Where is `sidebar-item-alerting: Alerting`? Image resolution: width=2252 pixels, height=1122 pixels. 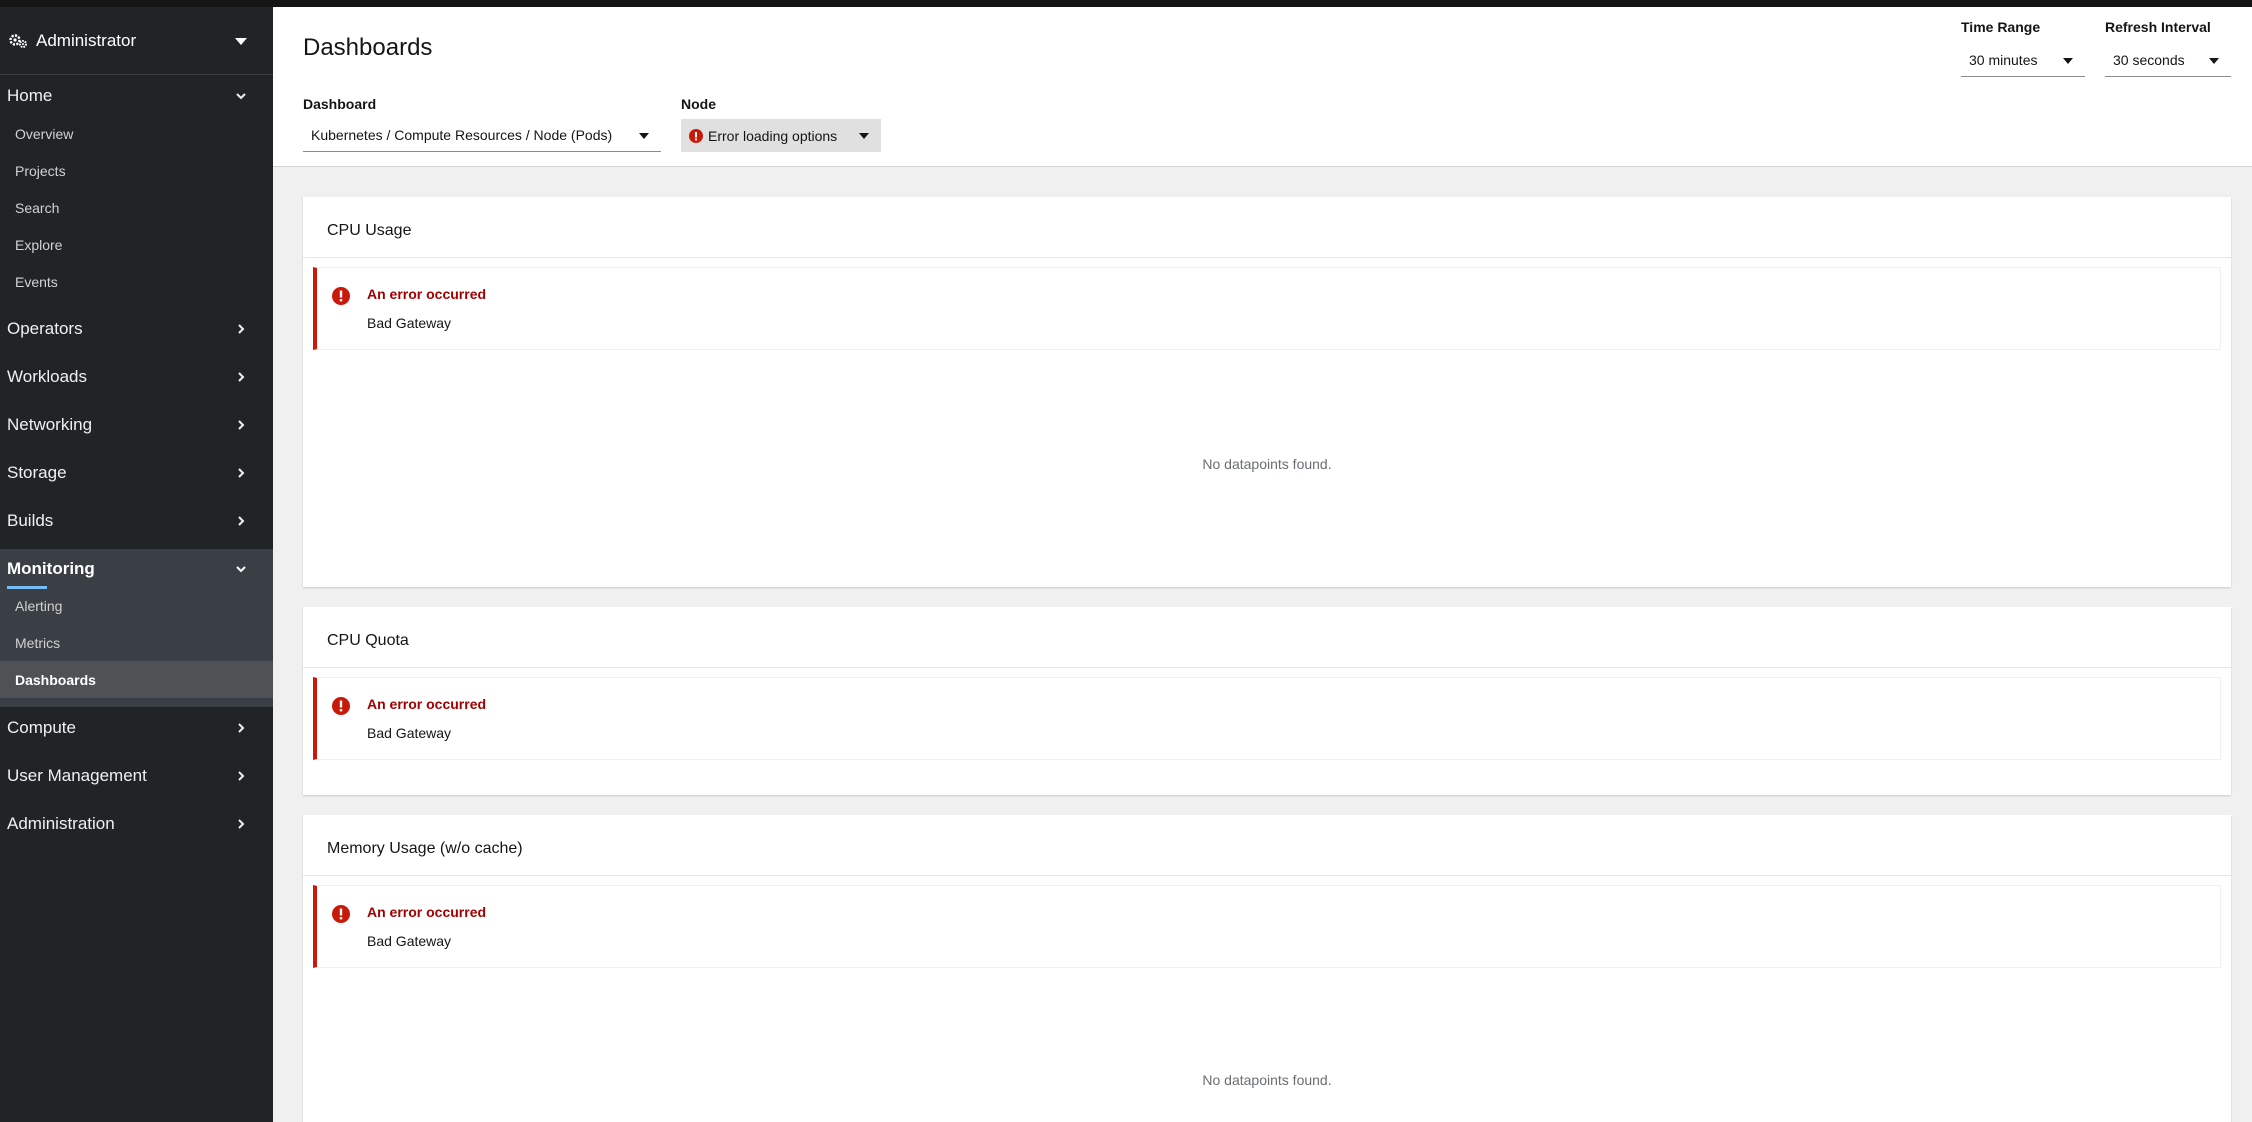 sidebar-item-alerting: Alerting is located at coordinates (136, 605).